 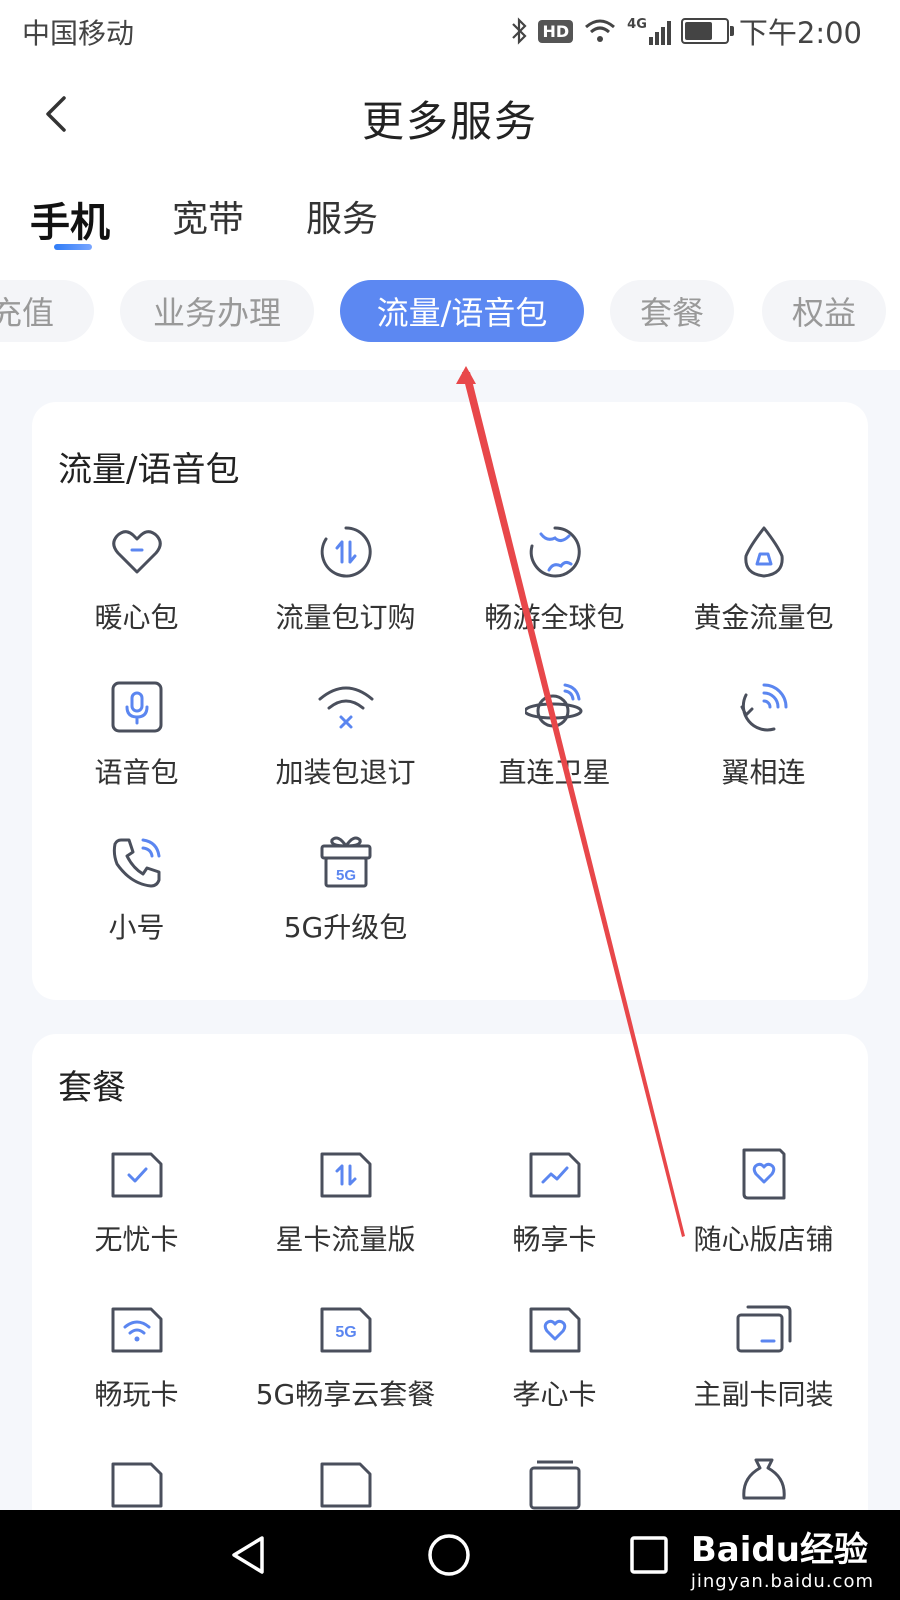 I want to click on nav-recents-icon, so click(x=649, y=1555).